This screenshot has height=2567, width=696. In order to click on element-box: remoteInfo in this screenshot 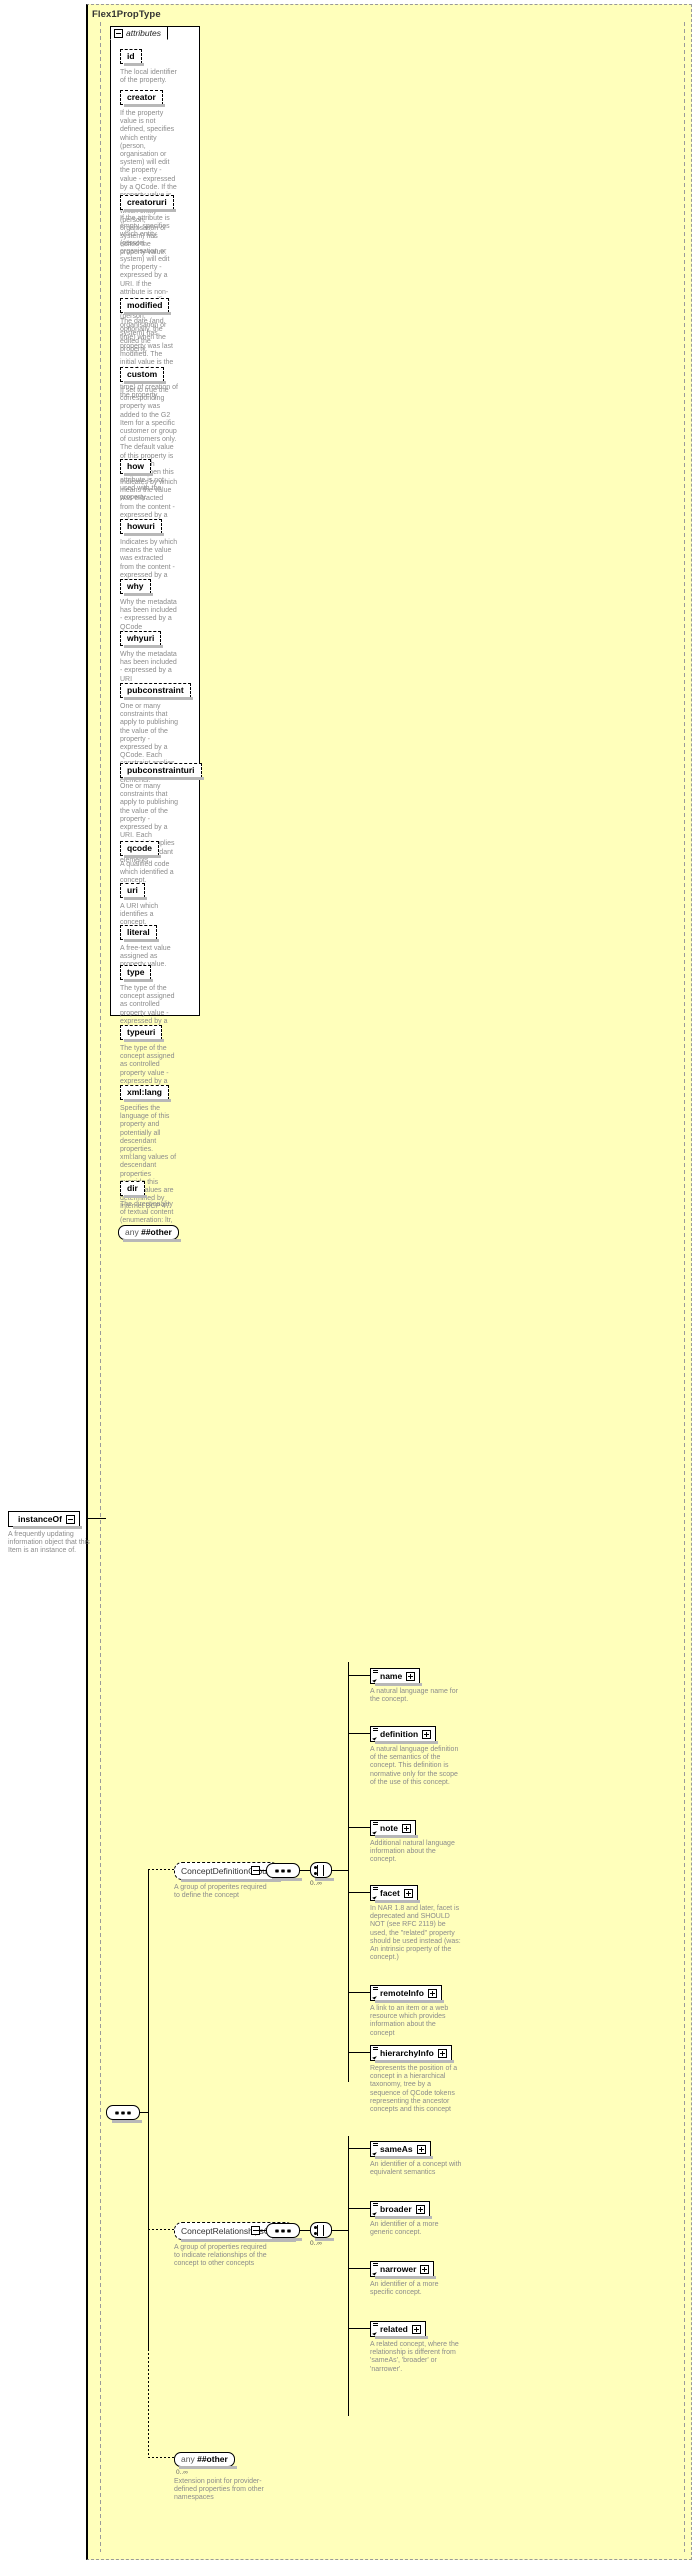, I will do `click(407, 1994)`.